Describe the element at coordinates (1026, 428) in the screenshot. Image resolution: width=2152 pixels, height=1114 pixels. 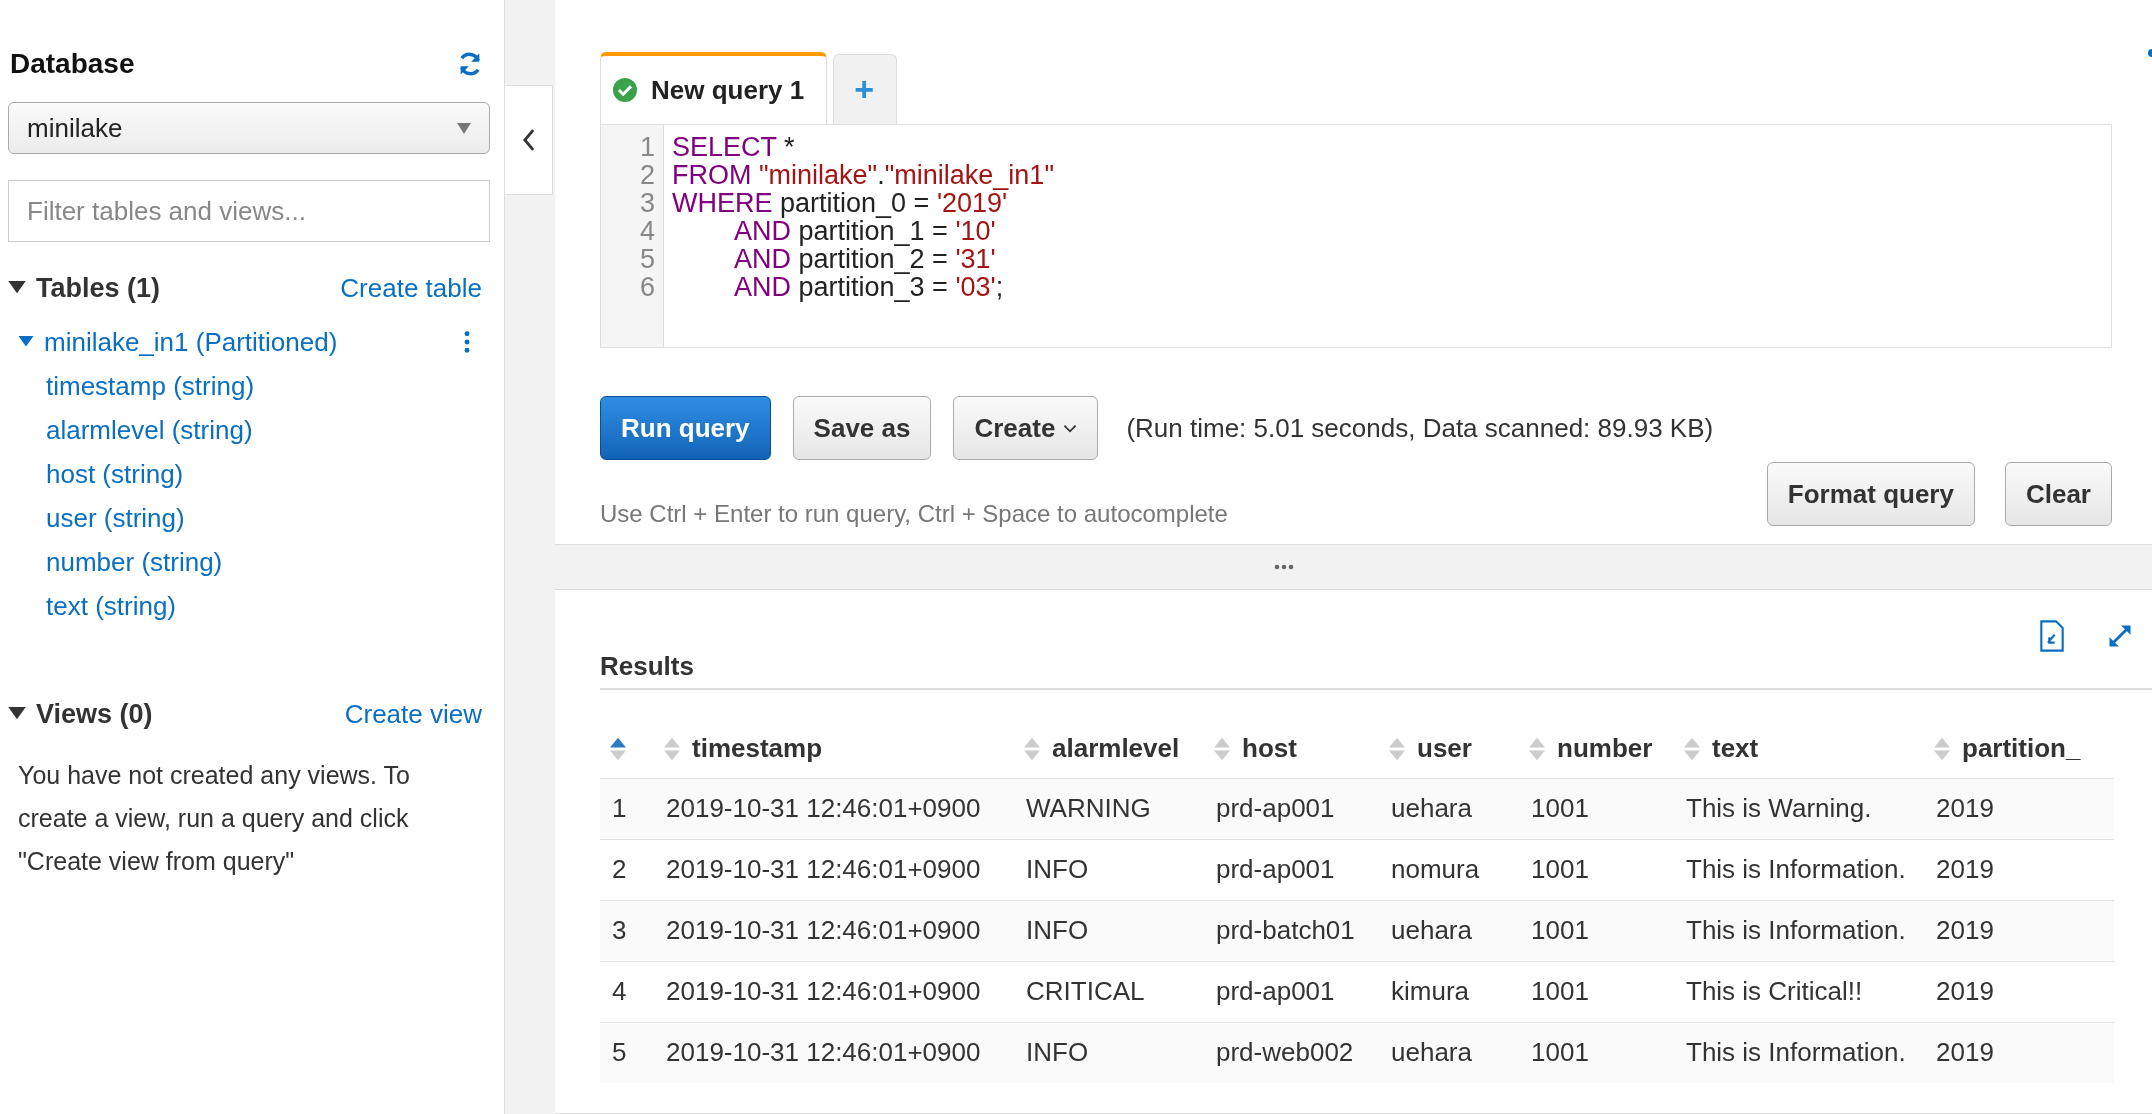
I see `create-dropdown-button: Create` at that location.